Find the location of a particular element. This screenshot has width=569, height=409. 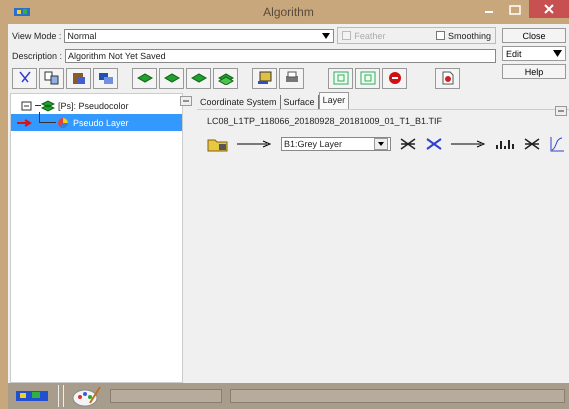

document-button is located at coordinates (447, 78).